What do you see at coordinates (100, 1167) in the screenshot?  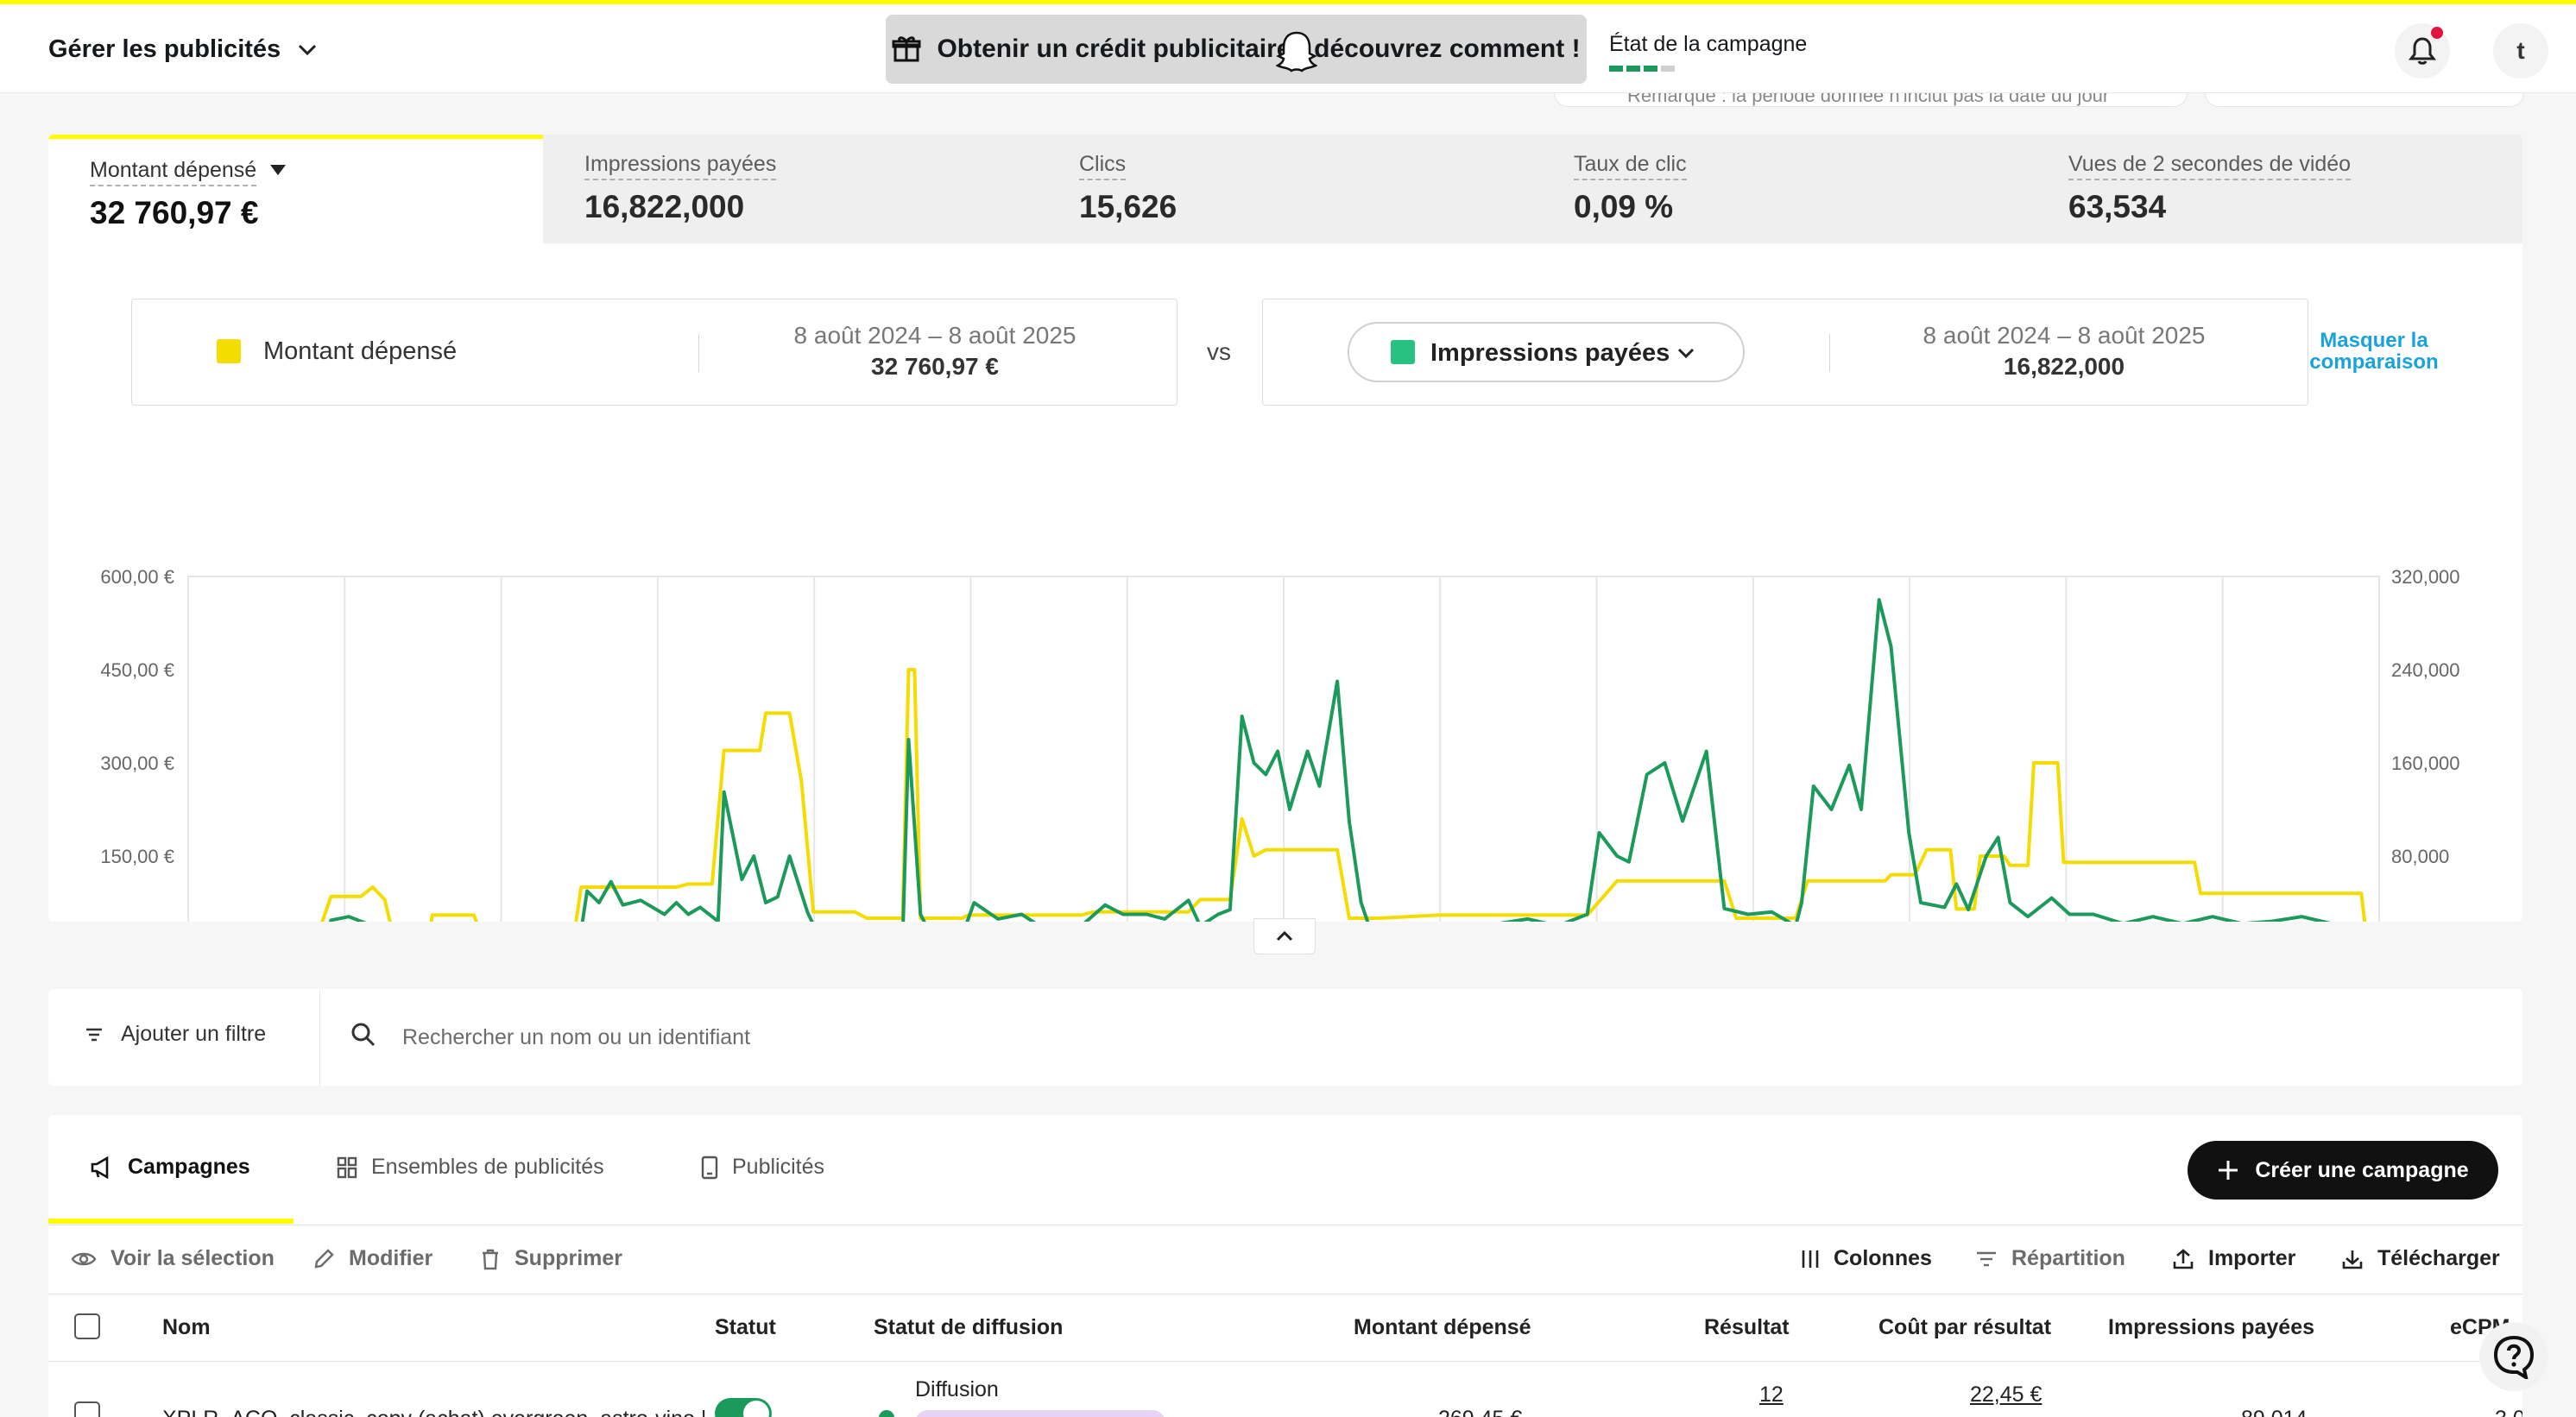 I see `megaphone-icon` at bounding box center [100, 1167].